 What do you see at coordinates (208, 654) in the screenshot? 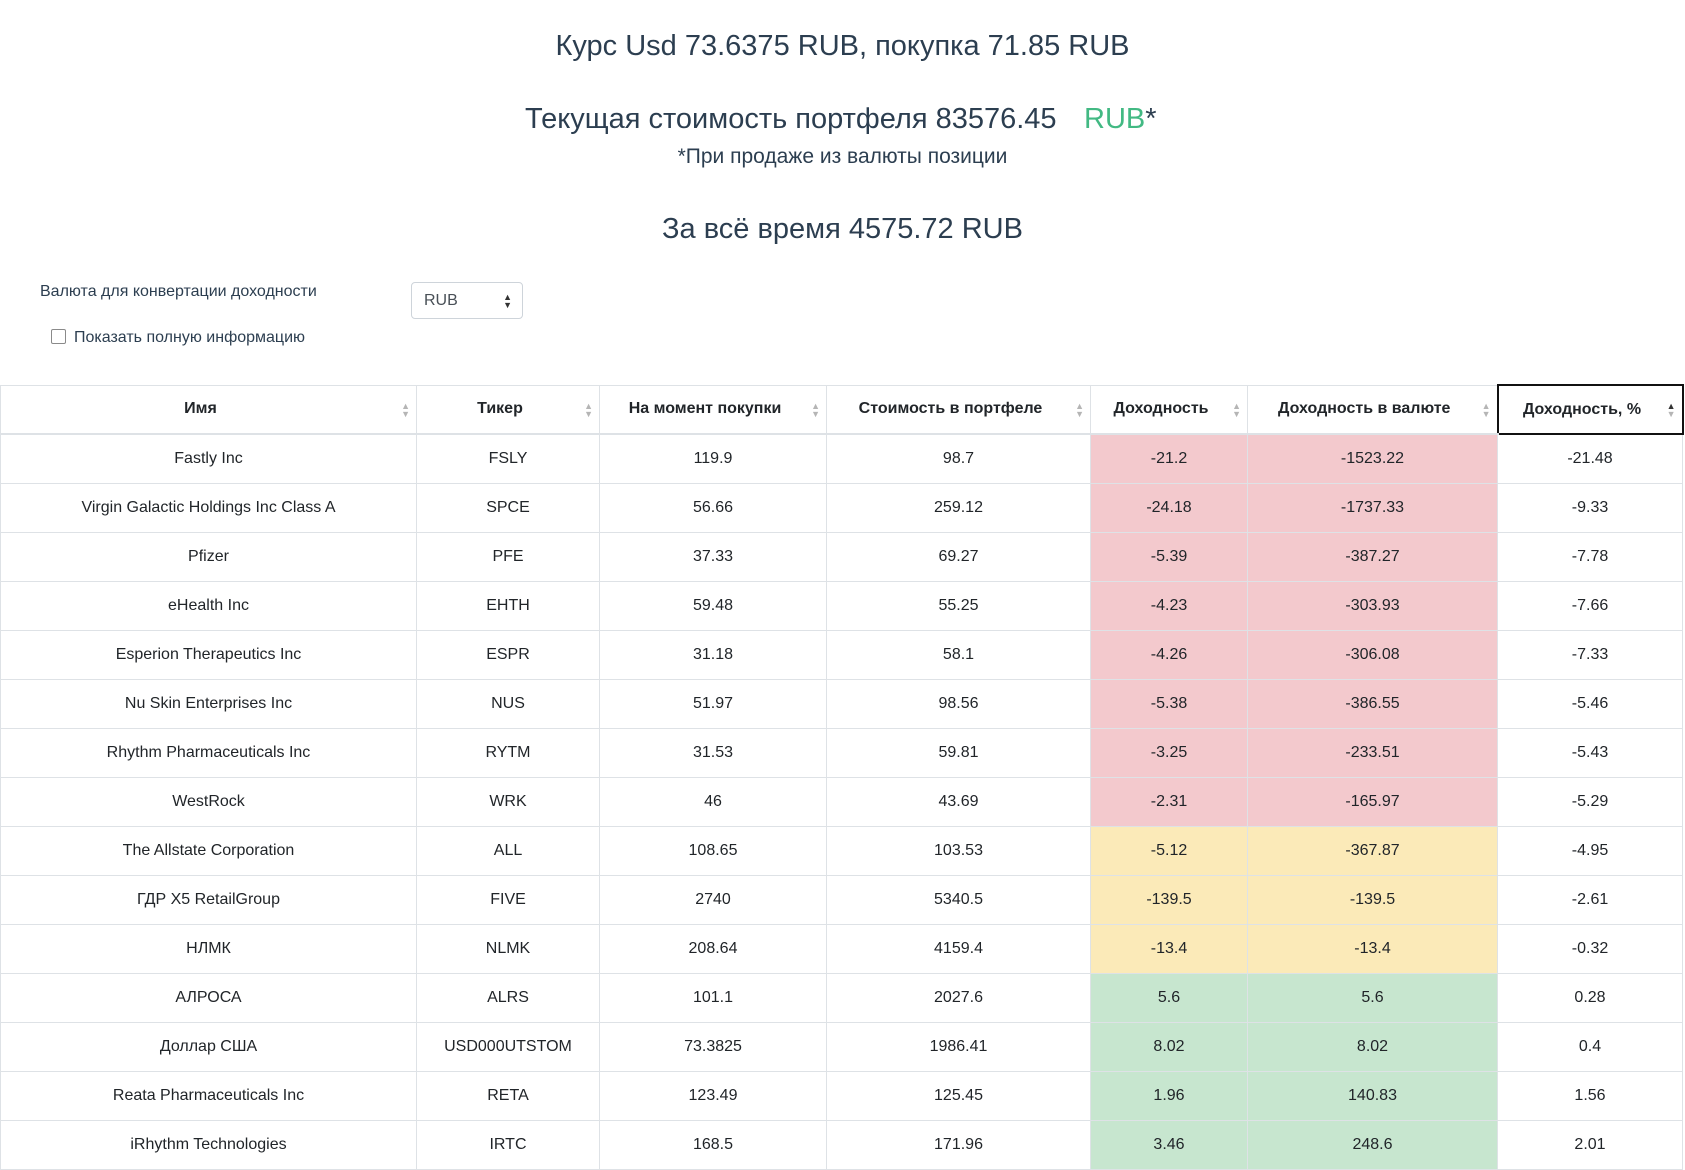
I see `cell-name: Esperion Therapeutics Inc` at bounding box center [208, 654].